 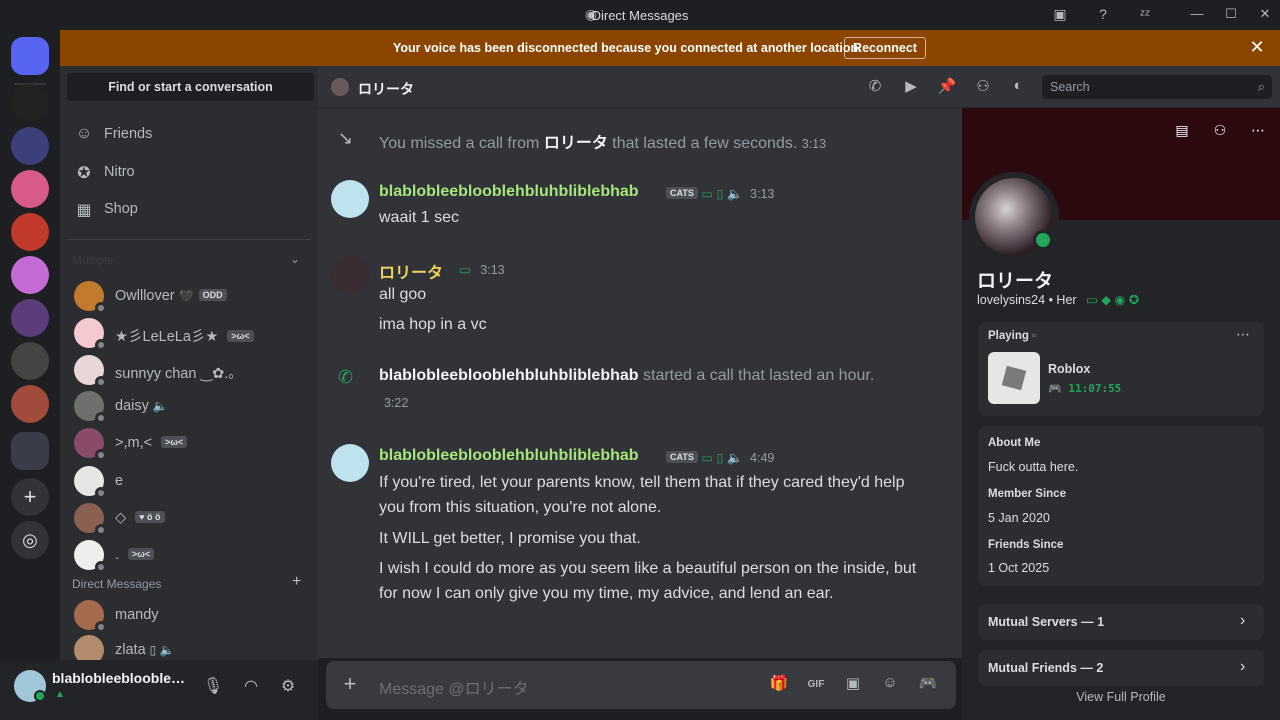 I want to click on timestamp: 3:13, so click(x=814, y=144).